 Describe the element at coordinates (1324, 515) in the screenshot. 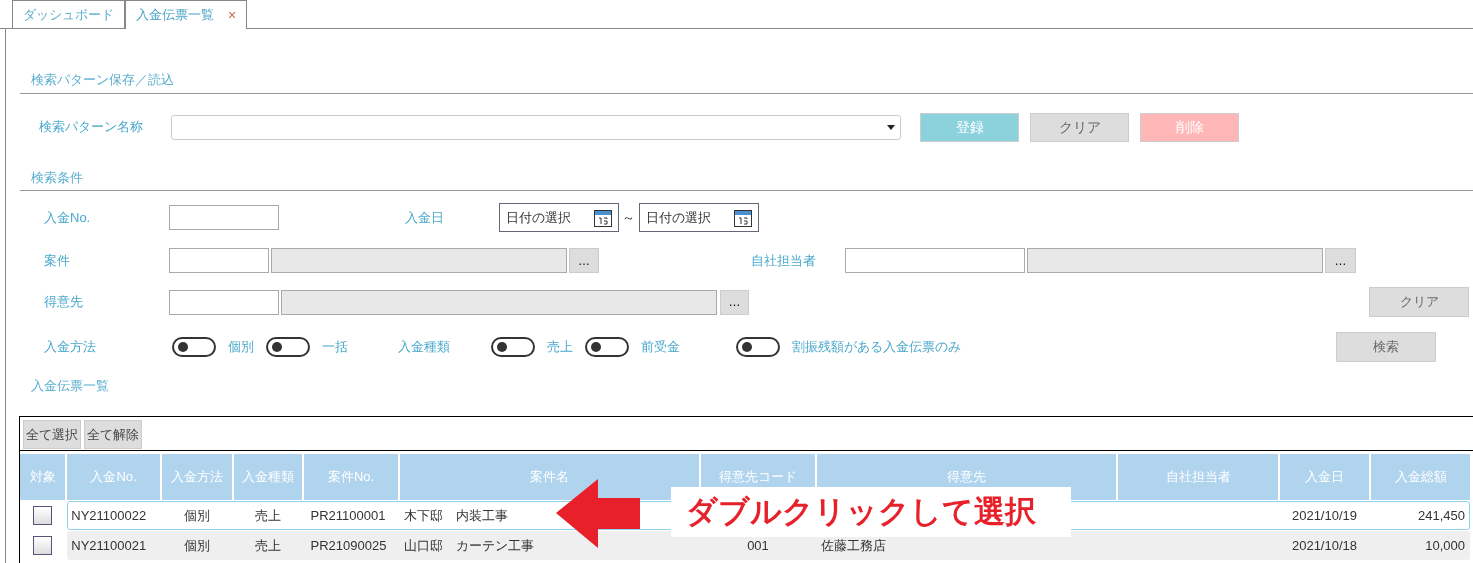

I see `table-cell-text: 2021/10/19` at that location.